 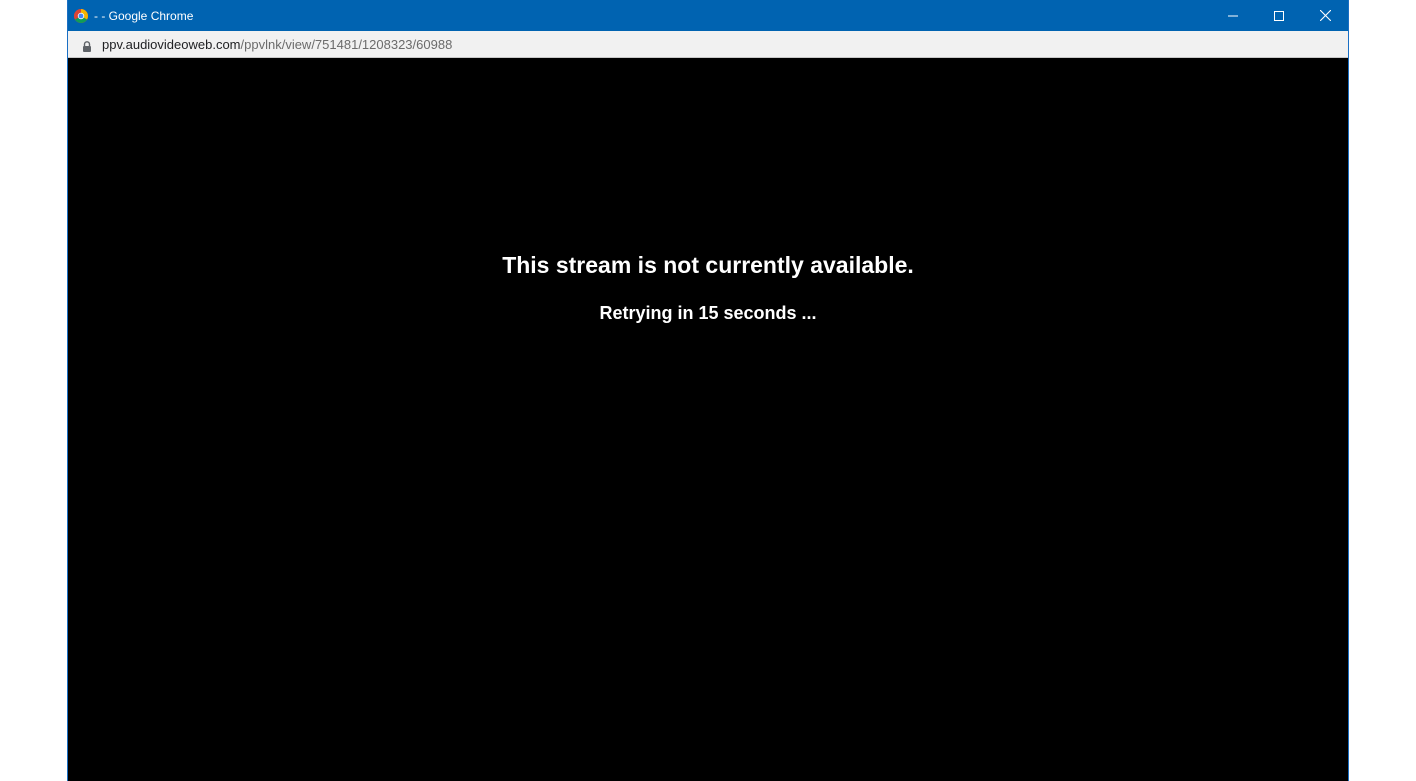 What do you see at coordinates (708, 15) in the screenshot?
I see `title-bar: - - Google Chrome` at bounding box center [708, 15].